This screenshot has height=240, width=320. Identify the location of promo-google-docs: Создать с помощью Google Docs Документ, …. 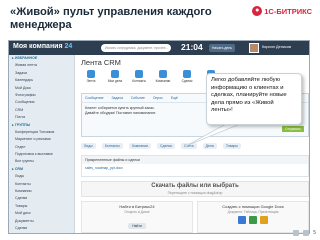
(253, 217).